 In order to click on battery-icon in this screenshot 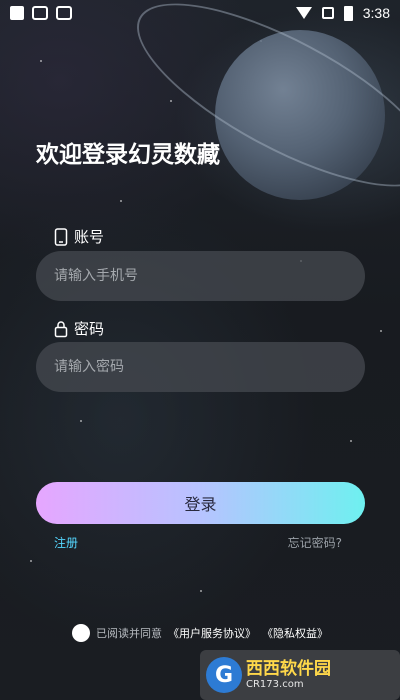, I will do `click(348, 13)`.